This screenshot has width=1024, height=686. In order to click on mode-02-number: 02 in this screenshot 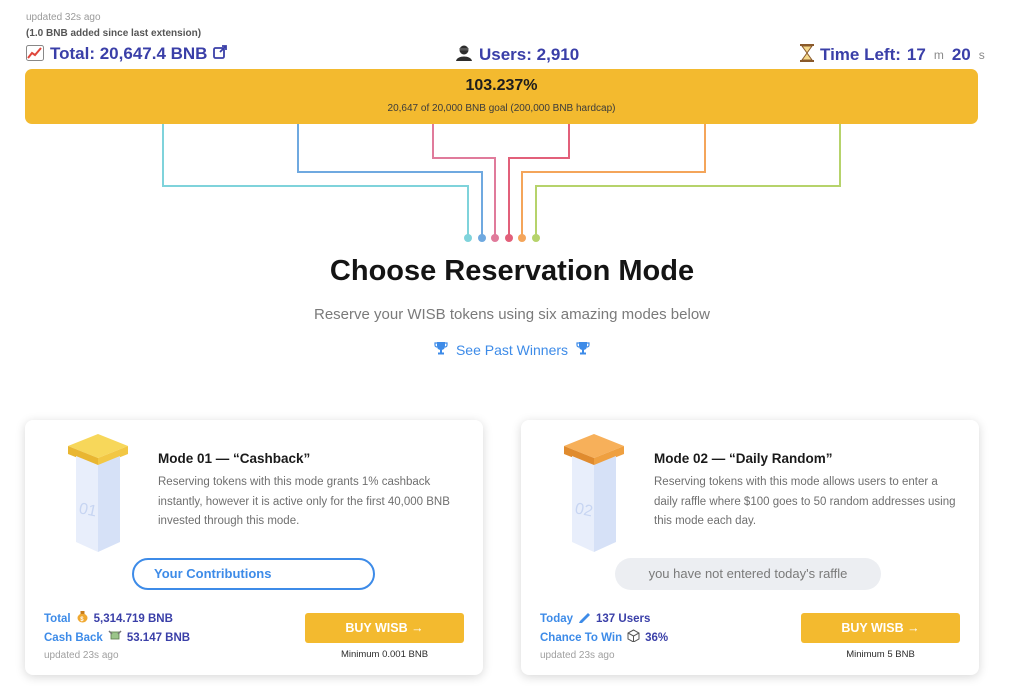, I will do `click(583, 510)`.